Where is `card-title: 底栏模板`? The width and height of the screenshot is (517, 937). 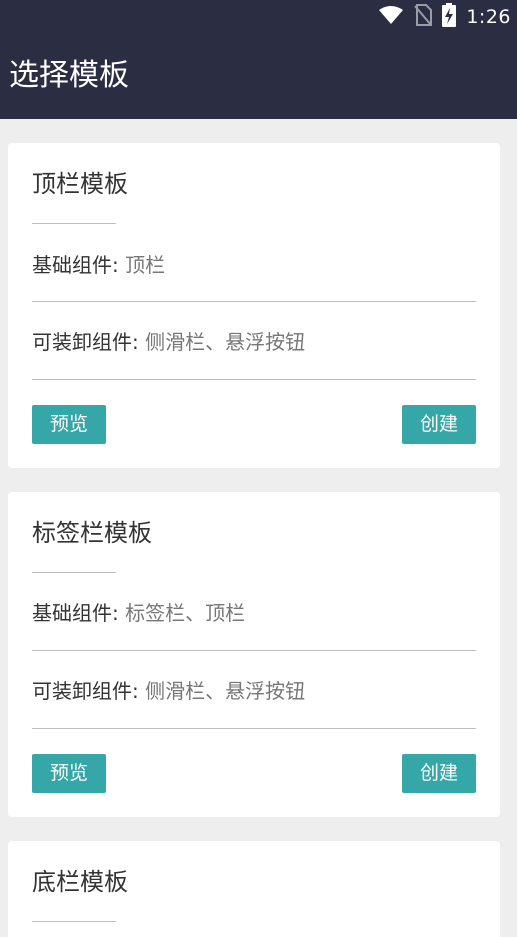 card-title: 底栏模板 is located at coordinates (80, 882).